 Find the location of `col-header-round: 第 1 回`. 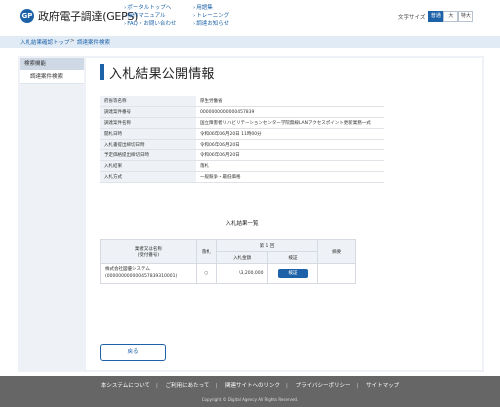

col-header-round: 第 1 回 is located at coordinates (267, 245).